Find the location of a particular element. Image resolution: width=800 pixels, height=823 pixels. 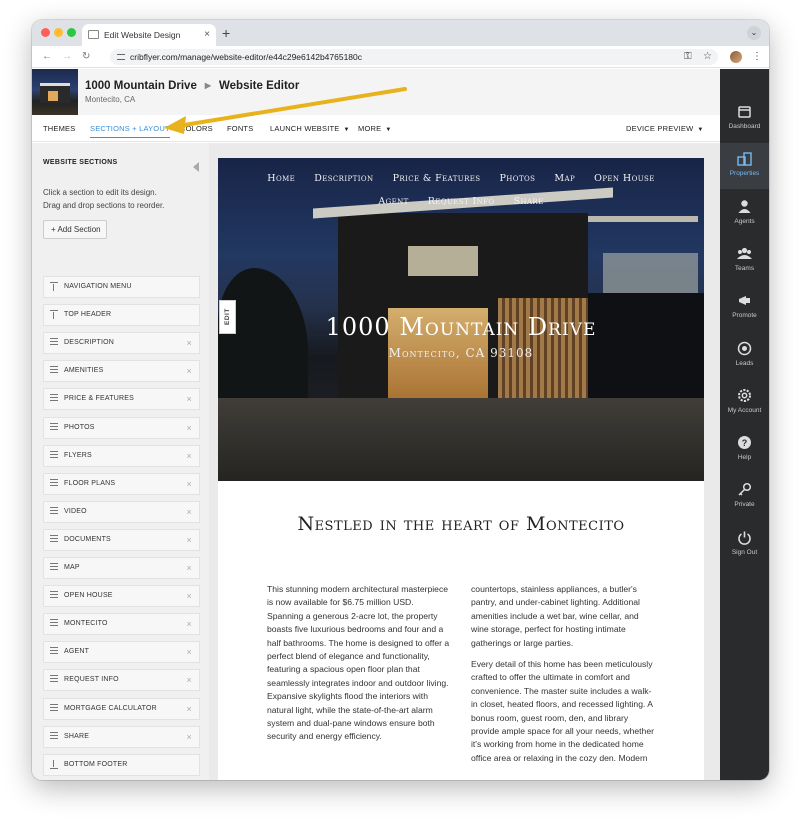

menu-sections-layout: SECTIONS + LAYOUT is located at coordinates (130, 128).